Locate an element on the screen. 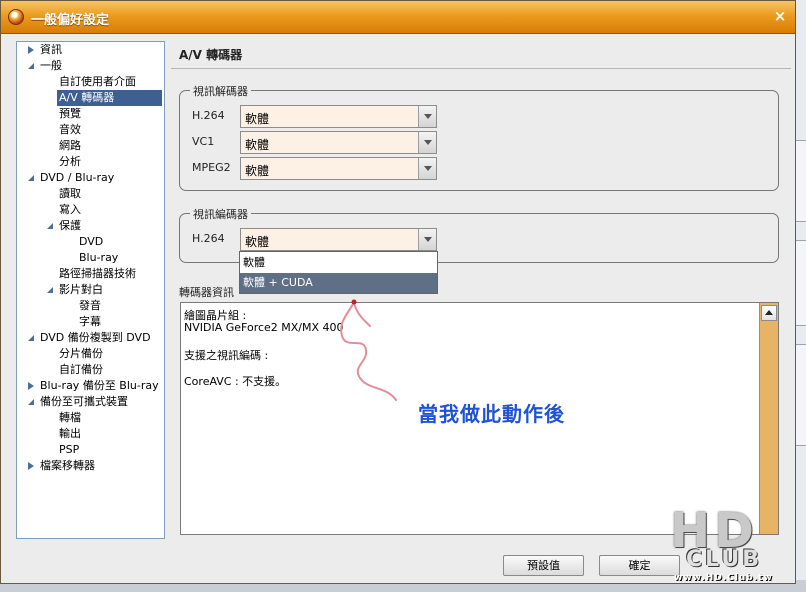 This screenshot has width=806, height=592. tree-item: Blu-ray is located at coordinates (98, 258).